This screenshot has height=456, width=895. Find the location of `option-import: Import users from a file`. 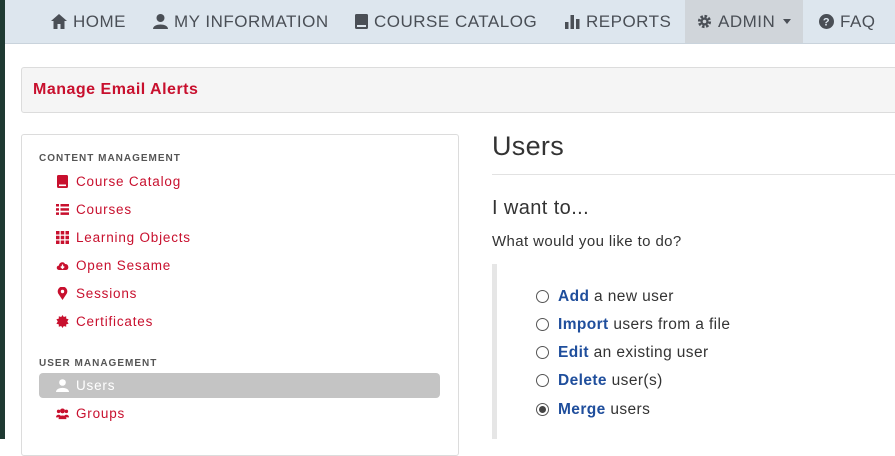

option-import: Import users from a file is located at coordinates (633, 325).